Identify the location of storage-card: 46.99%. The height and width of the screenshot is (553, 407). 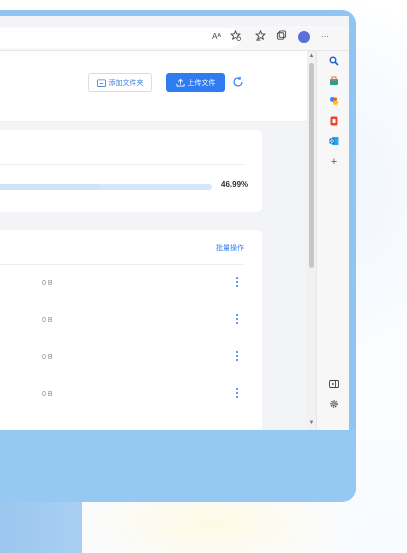
(131, 171).